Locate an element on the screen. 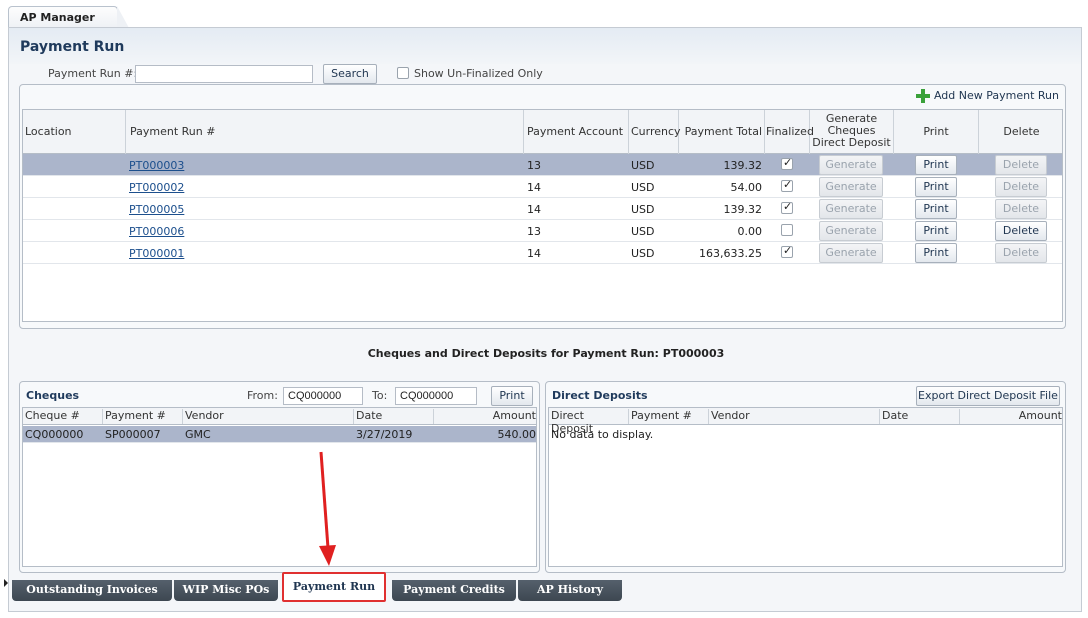 This screenshot has width=1088, height=618. payment-run-link: PT000003 is located at coordinates (156, 165).